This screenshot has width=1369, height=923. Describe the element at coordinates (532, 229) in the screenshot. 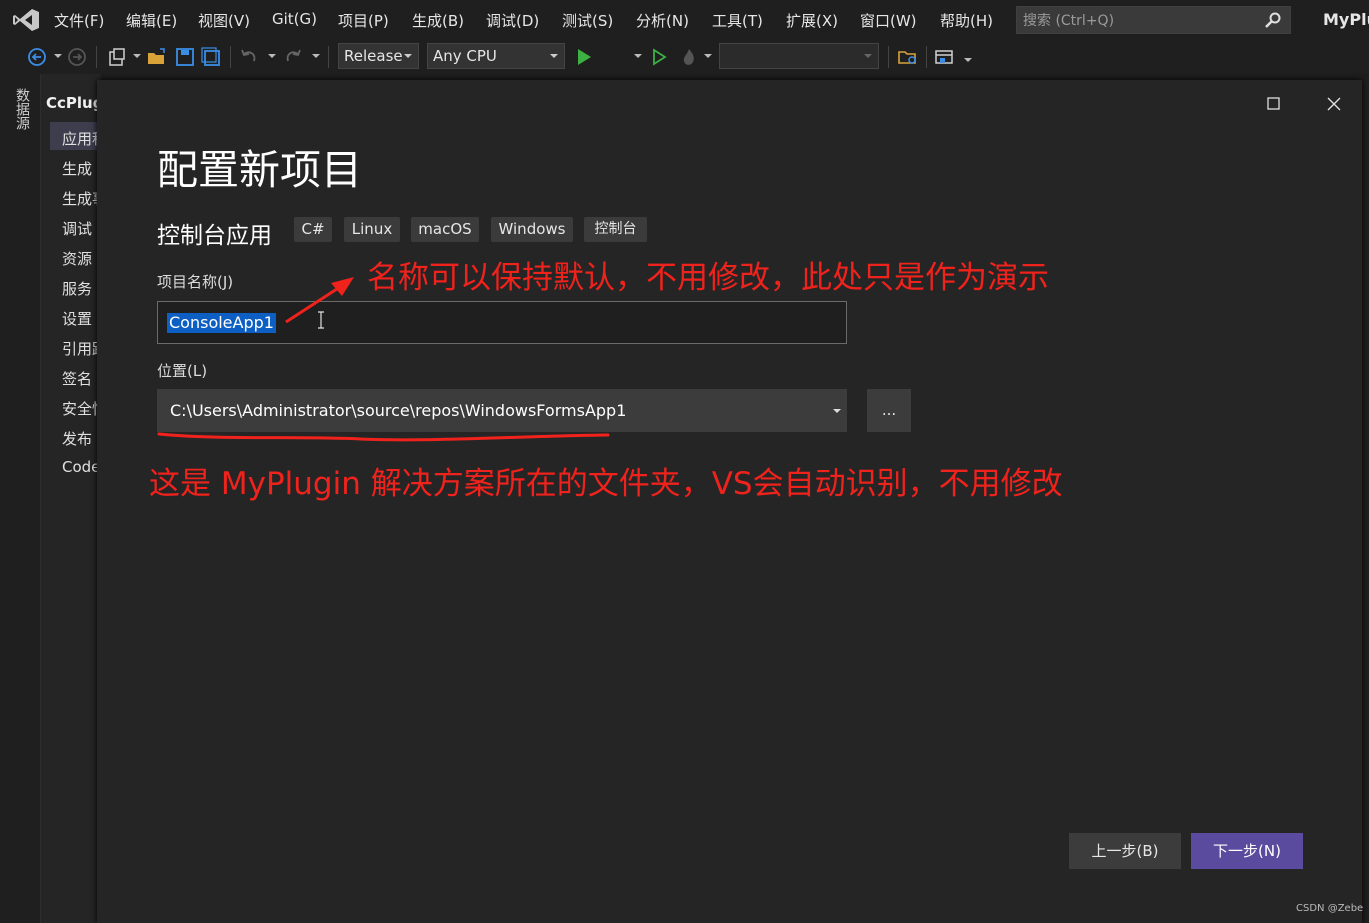

I see `tag-windows: Windows` at that location.